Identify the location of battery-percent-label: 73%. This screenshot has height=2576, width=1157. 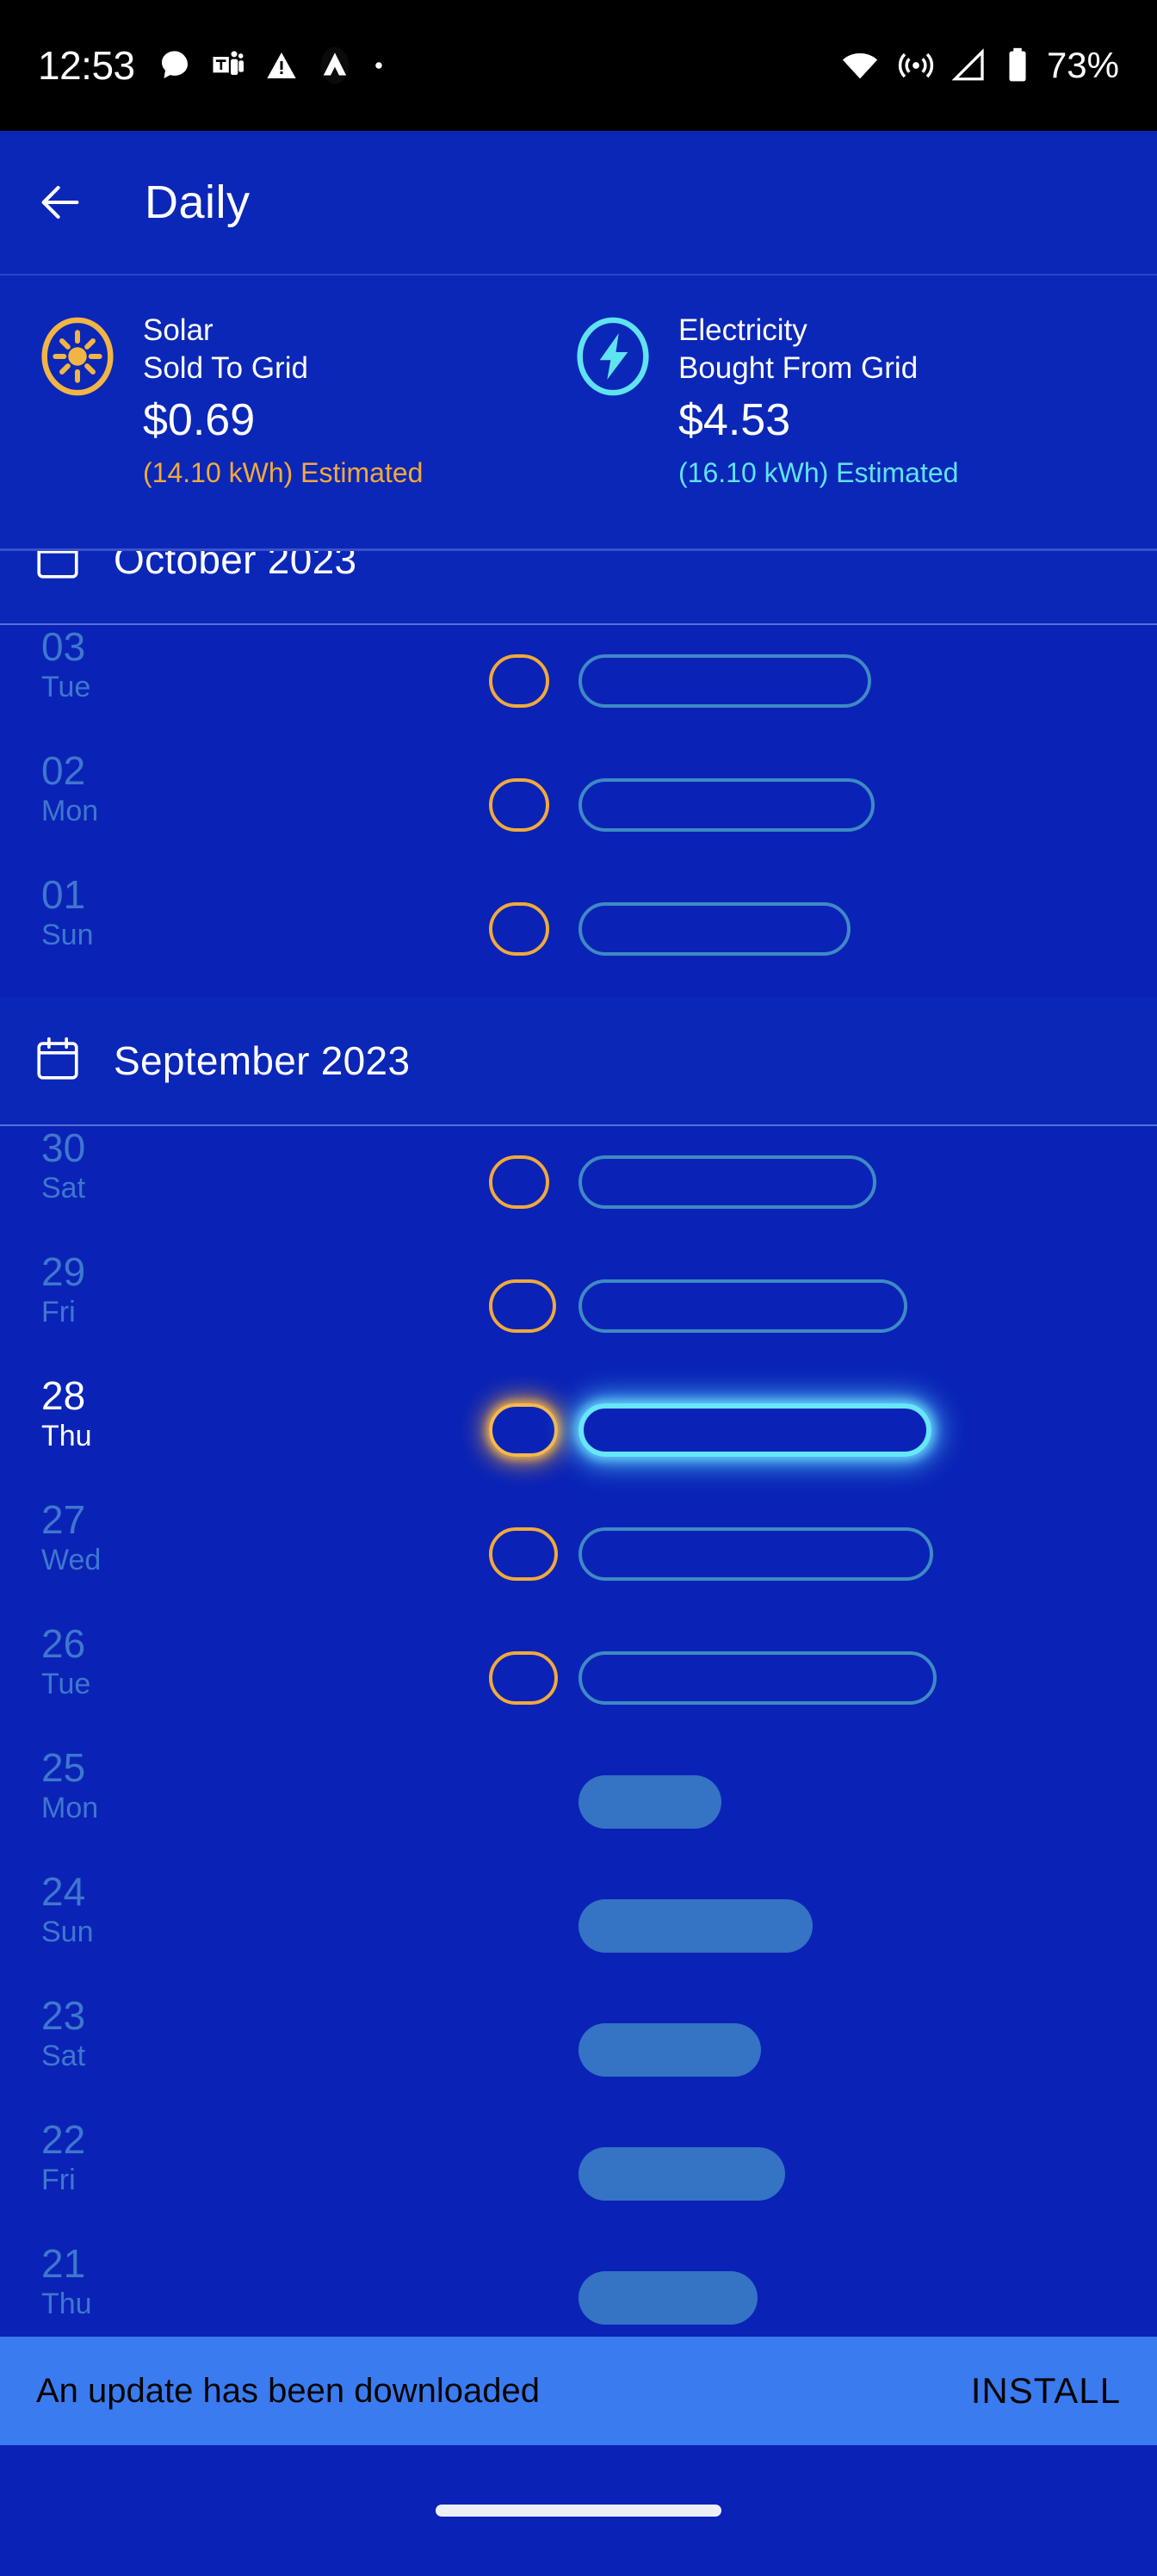
(1082, 65).